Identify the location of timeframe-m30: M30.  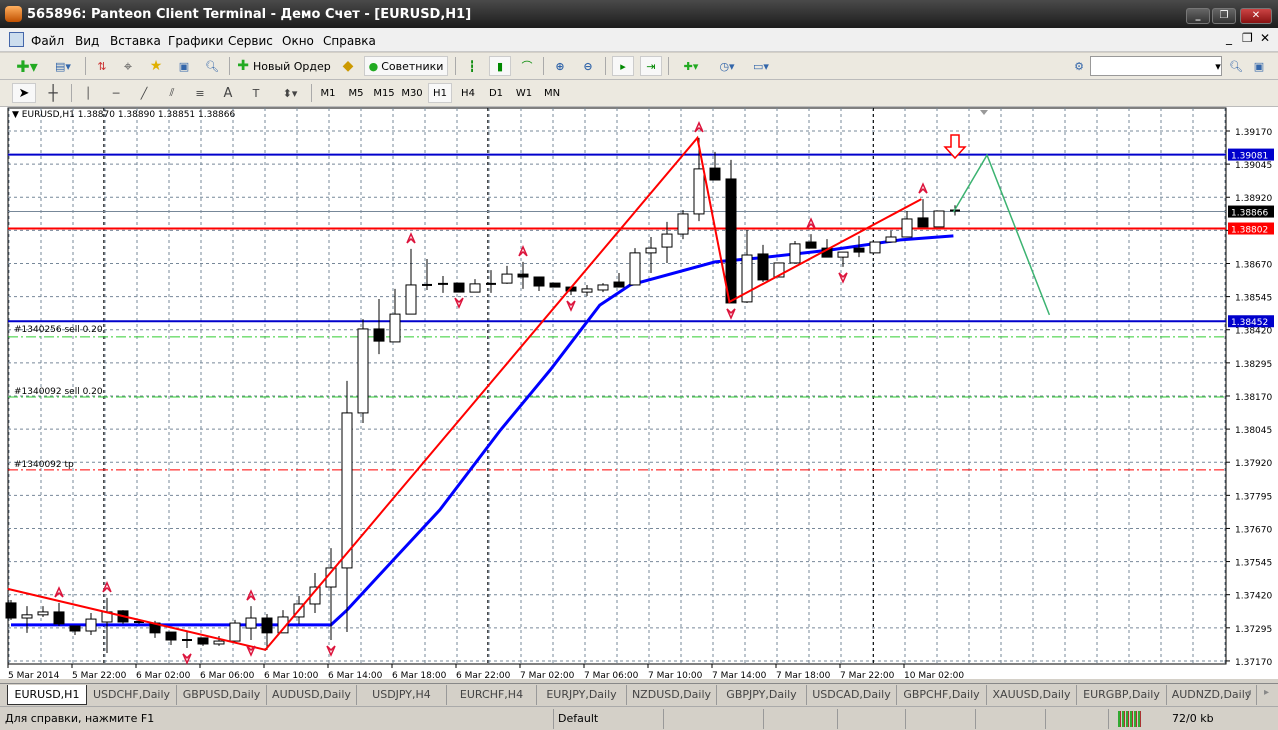
(412, 93).